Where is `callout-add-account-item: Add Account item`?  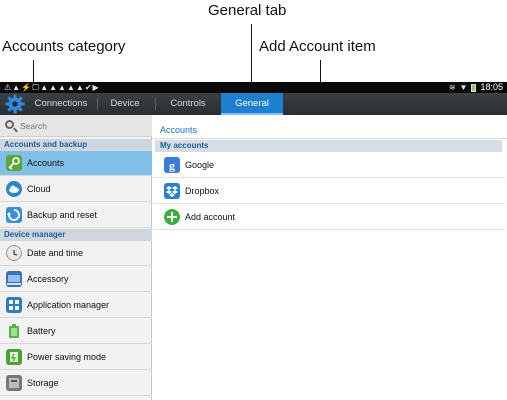
callout-add-account-item: Add Account item is located at coordinates (317, 46).